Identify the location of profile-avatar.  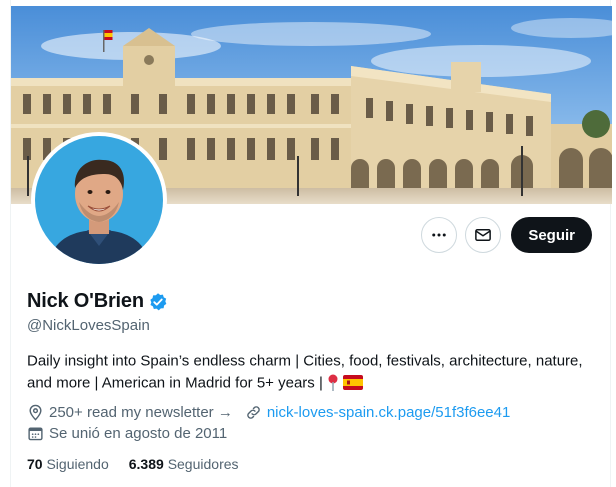
(99, 200).